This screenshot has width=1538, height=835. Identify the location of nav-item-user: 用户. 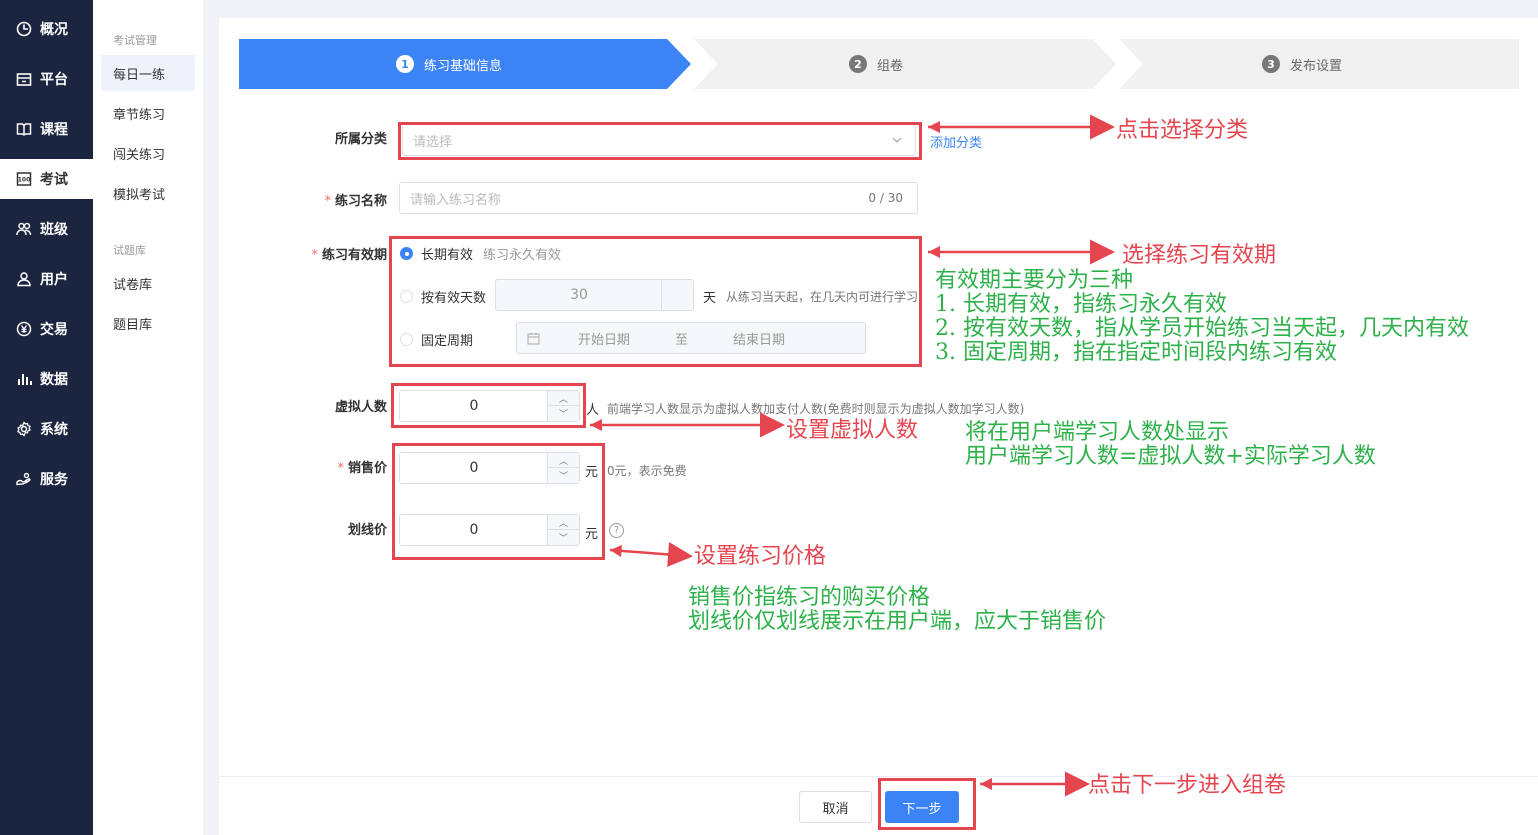
(46, 279).